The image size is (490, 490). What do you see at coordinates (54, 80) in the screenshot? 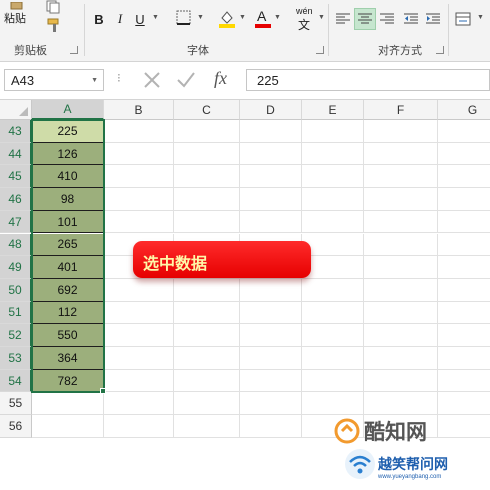
I see `name-box: A43 ▼` at bounding box center [54, 80].